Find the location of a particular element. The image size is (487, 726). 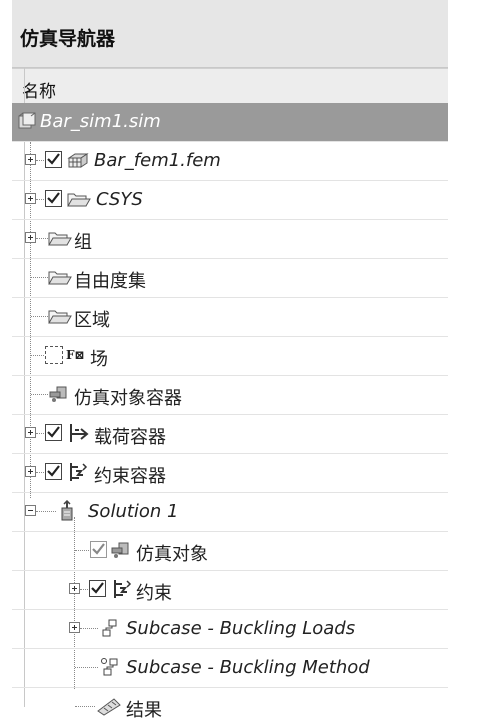

expand-constraints-button is located at coordinates (74, 588).